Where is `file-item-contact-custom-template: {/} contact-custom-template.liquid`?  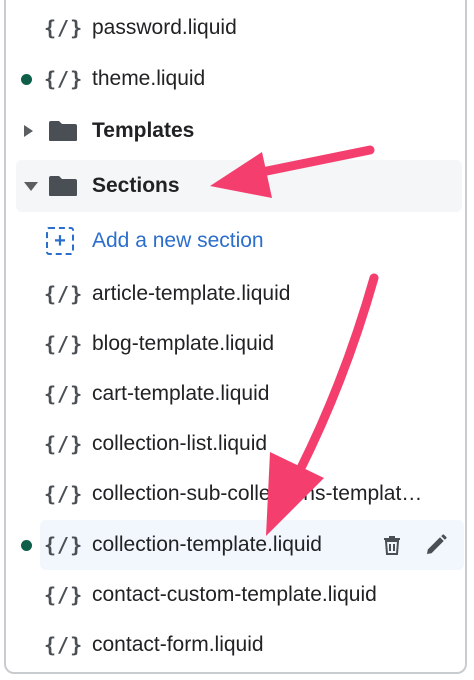
file-item-contact-custom-template: {/} contact-custom-template.liquid is located at coordinates (236, 595).